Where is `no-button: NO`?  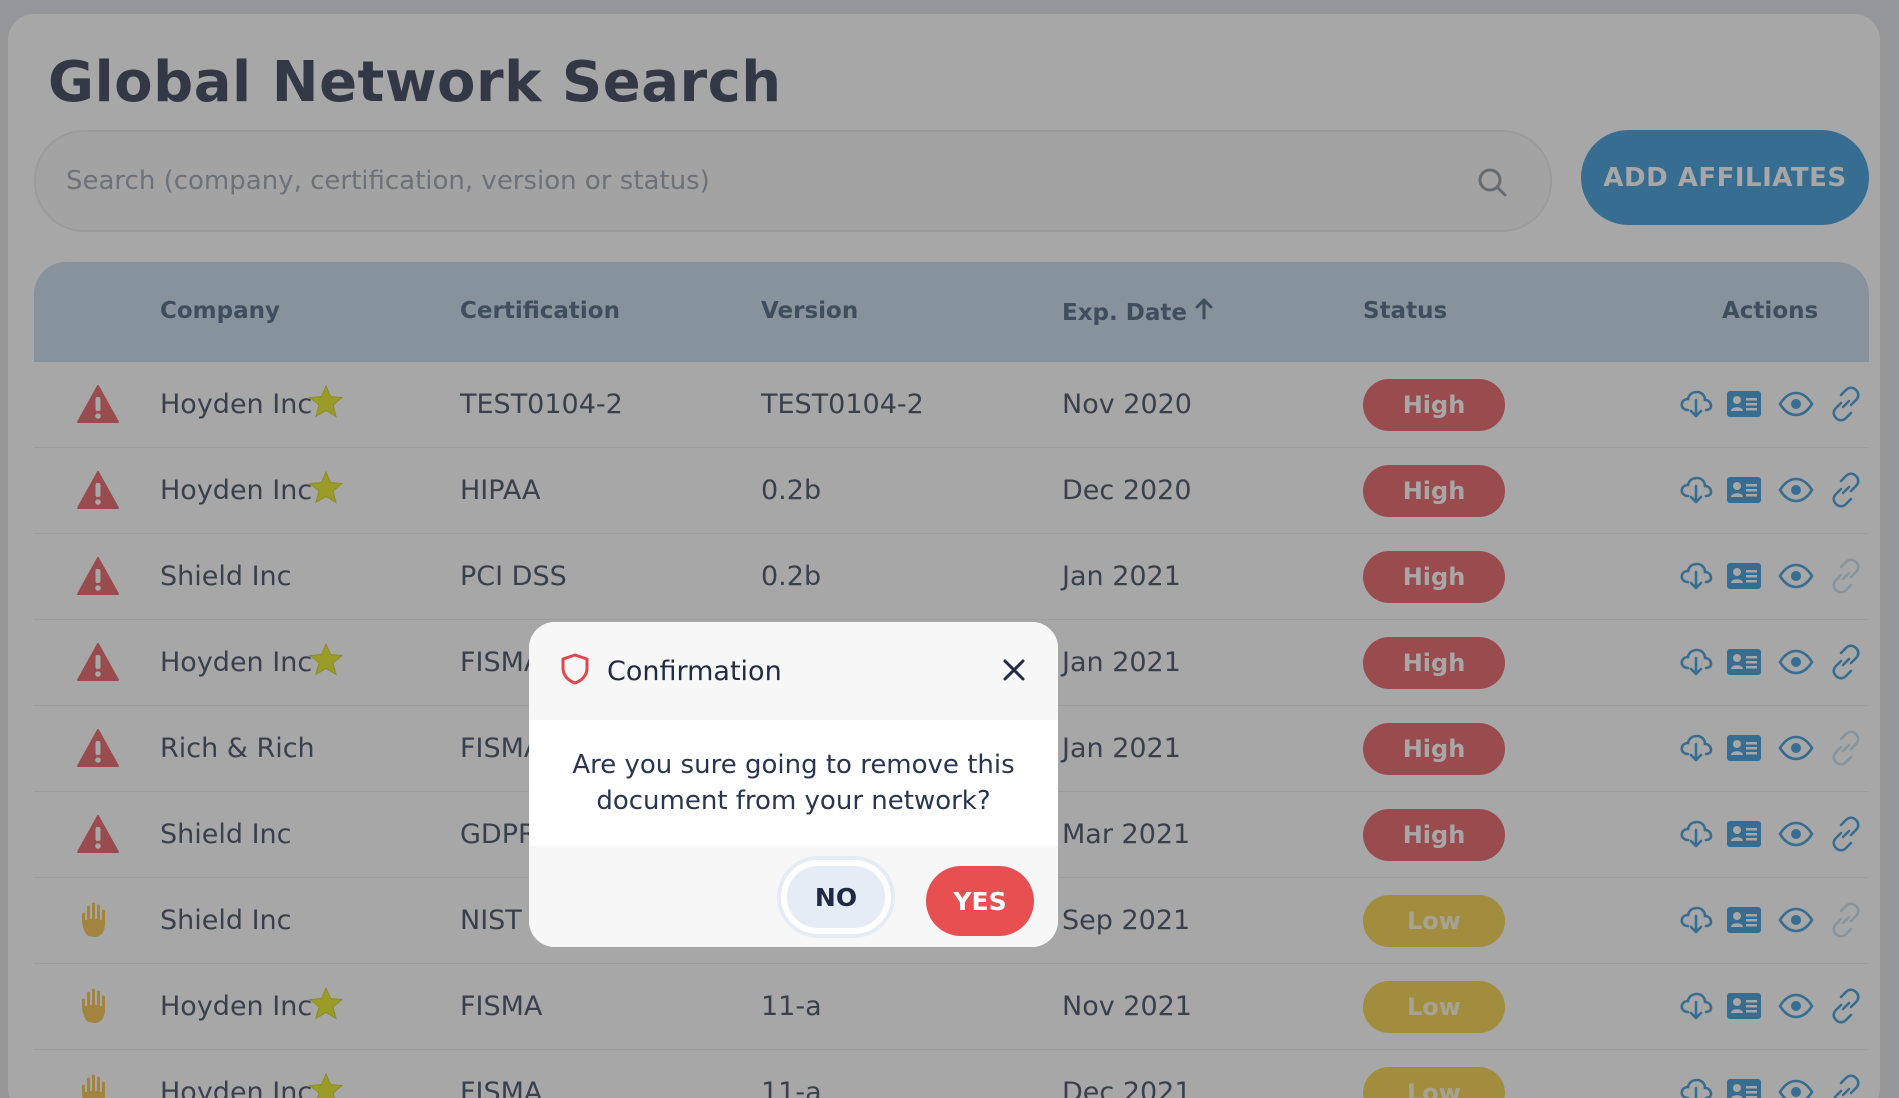
no-button: NO is located at coordinates (836, 897).